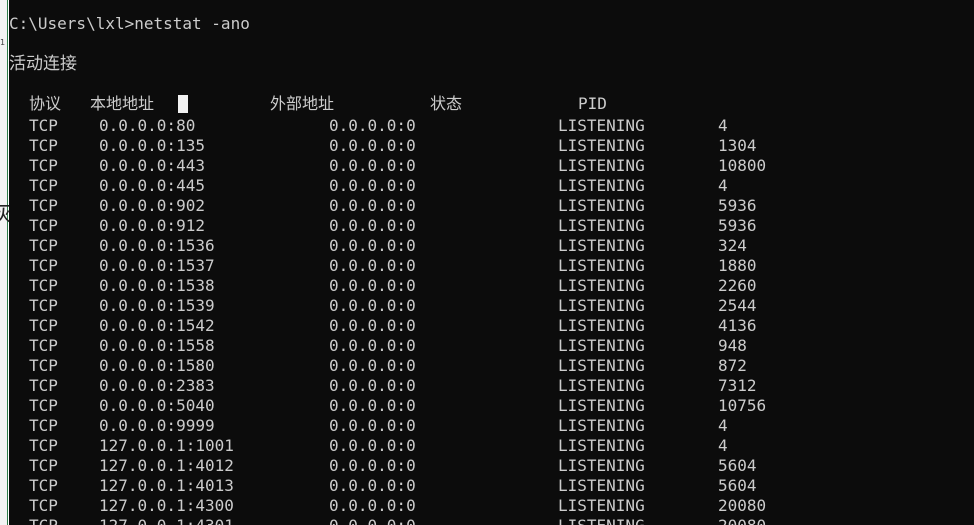  I want to click on cell-local-address: 127.0.0.1:4300, so click(166, 505).